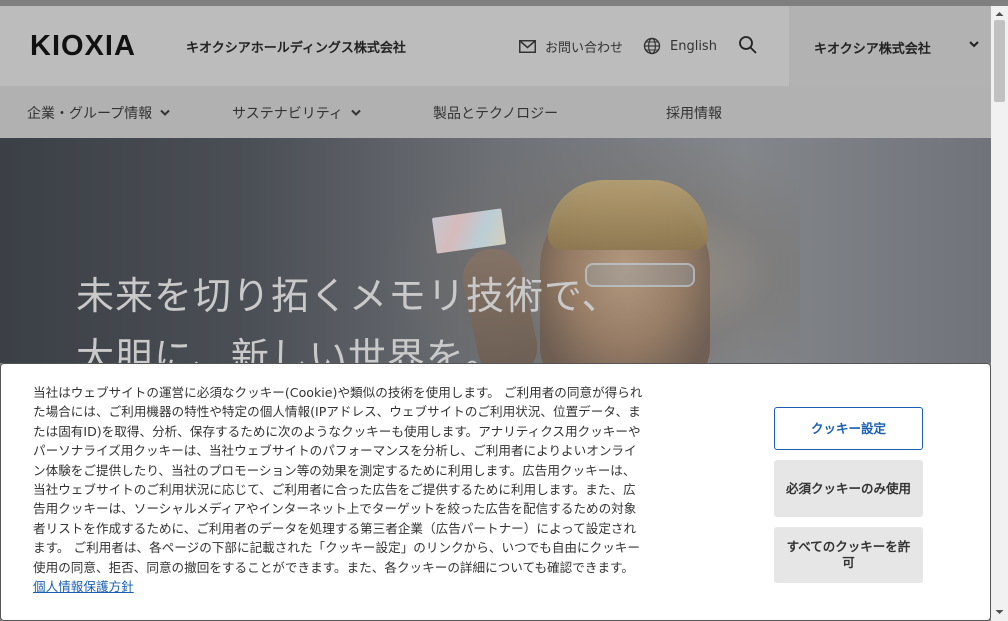  I want to click on kioxia-logo: KIOXIA, so click(83, 46).